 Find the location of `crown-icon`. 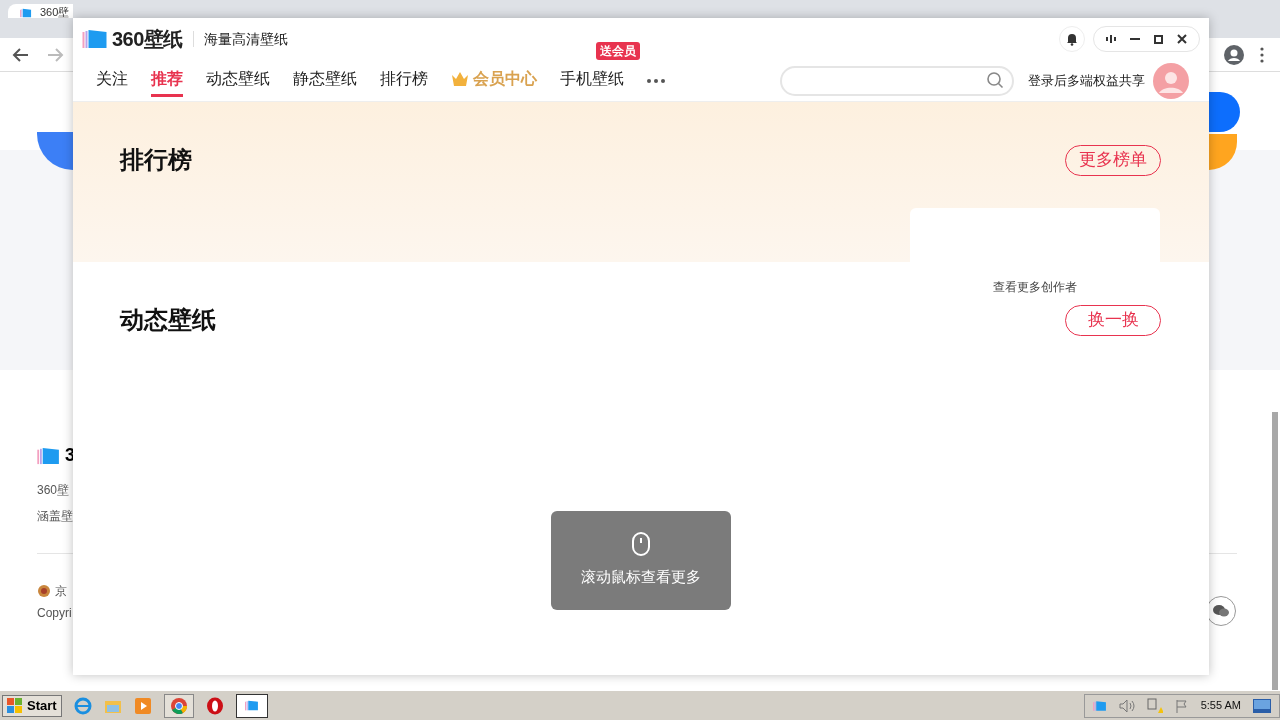

crown-icon is located at coordinates (460, 79).